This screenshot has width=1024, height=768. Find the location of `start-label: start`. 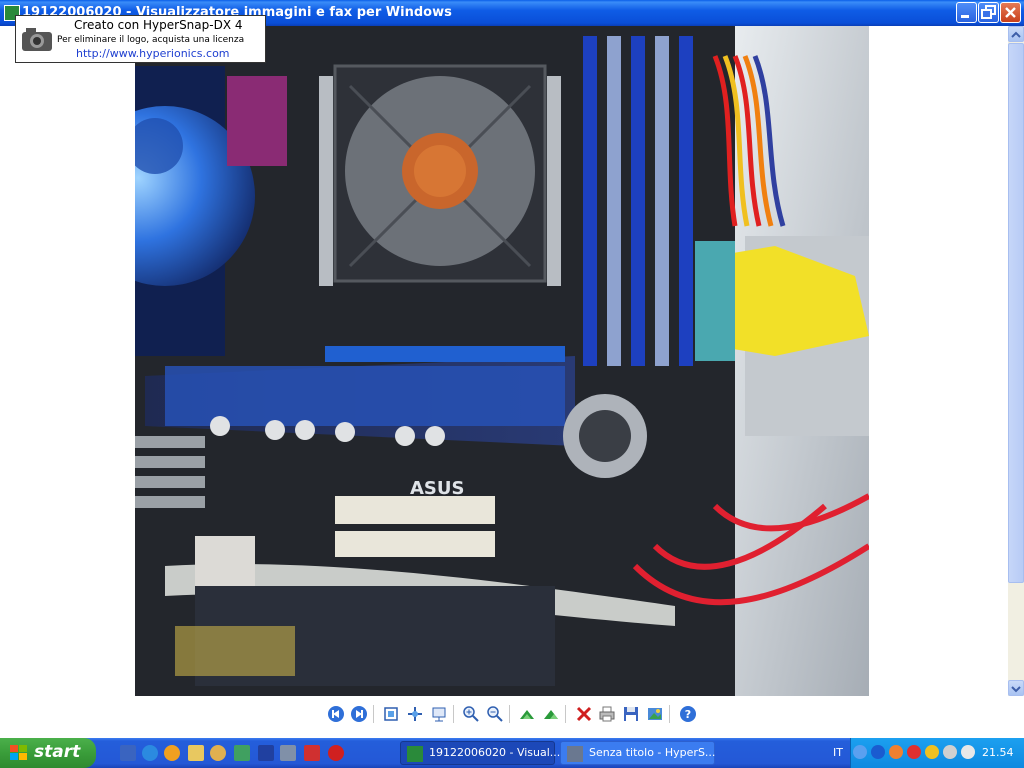

start-label: start is located at coordinates (57, 752).